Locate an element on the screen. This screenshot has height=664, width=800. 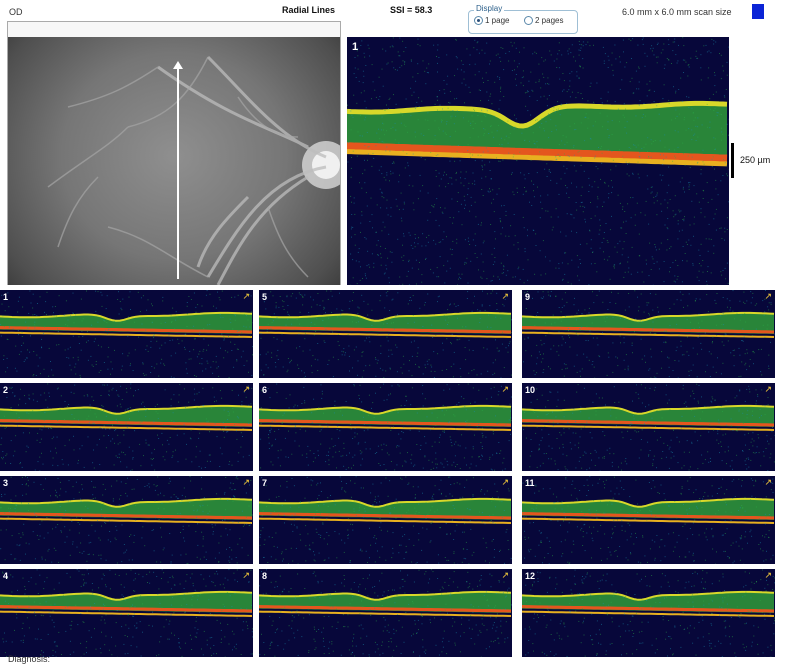
bscan-thumbnail-number: 3 is located at coordinates (5, 483).